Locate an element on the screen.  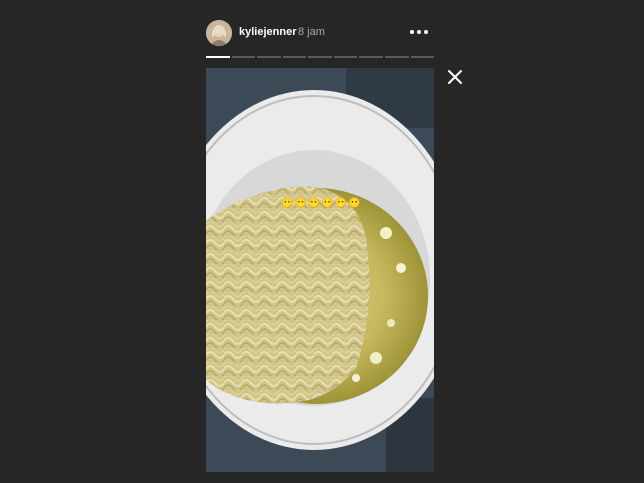
avatar-image is located at coordinates (219, 33).